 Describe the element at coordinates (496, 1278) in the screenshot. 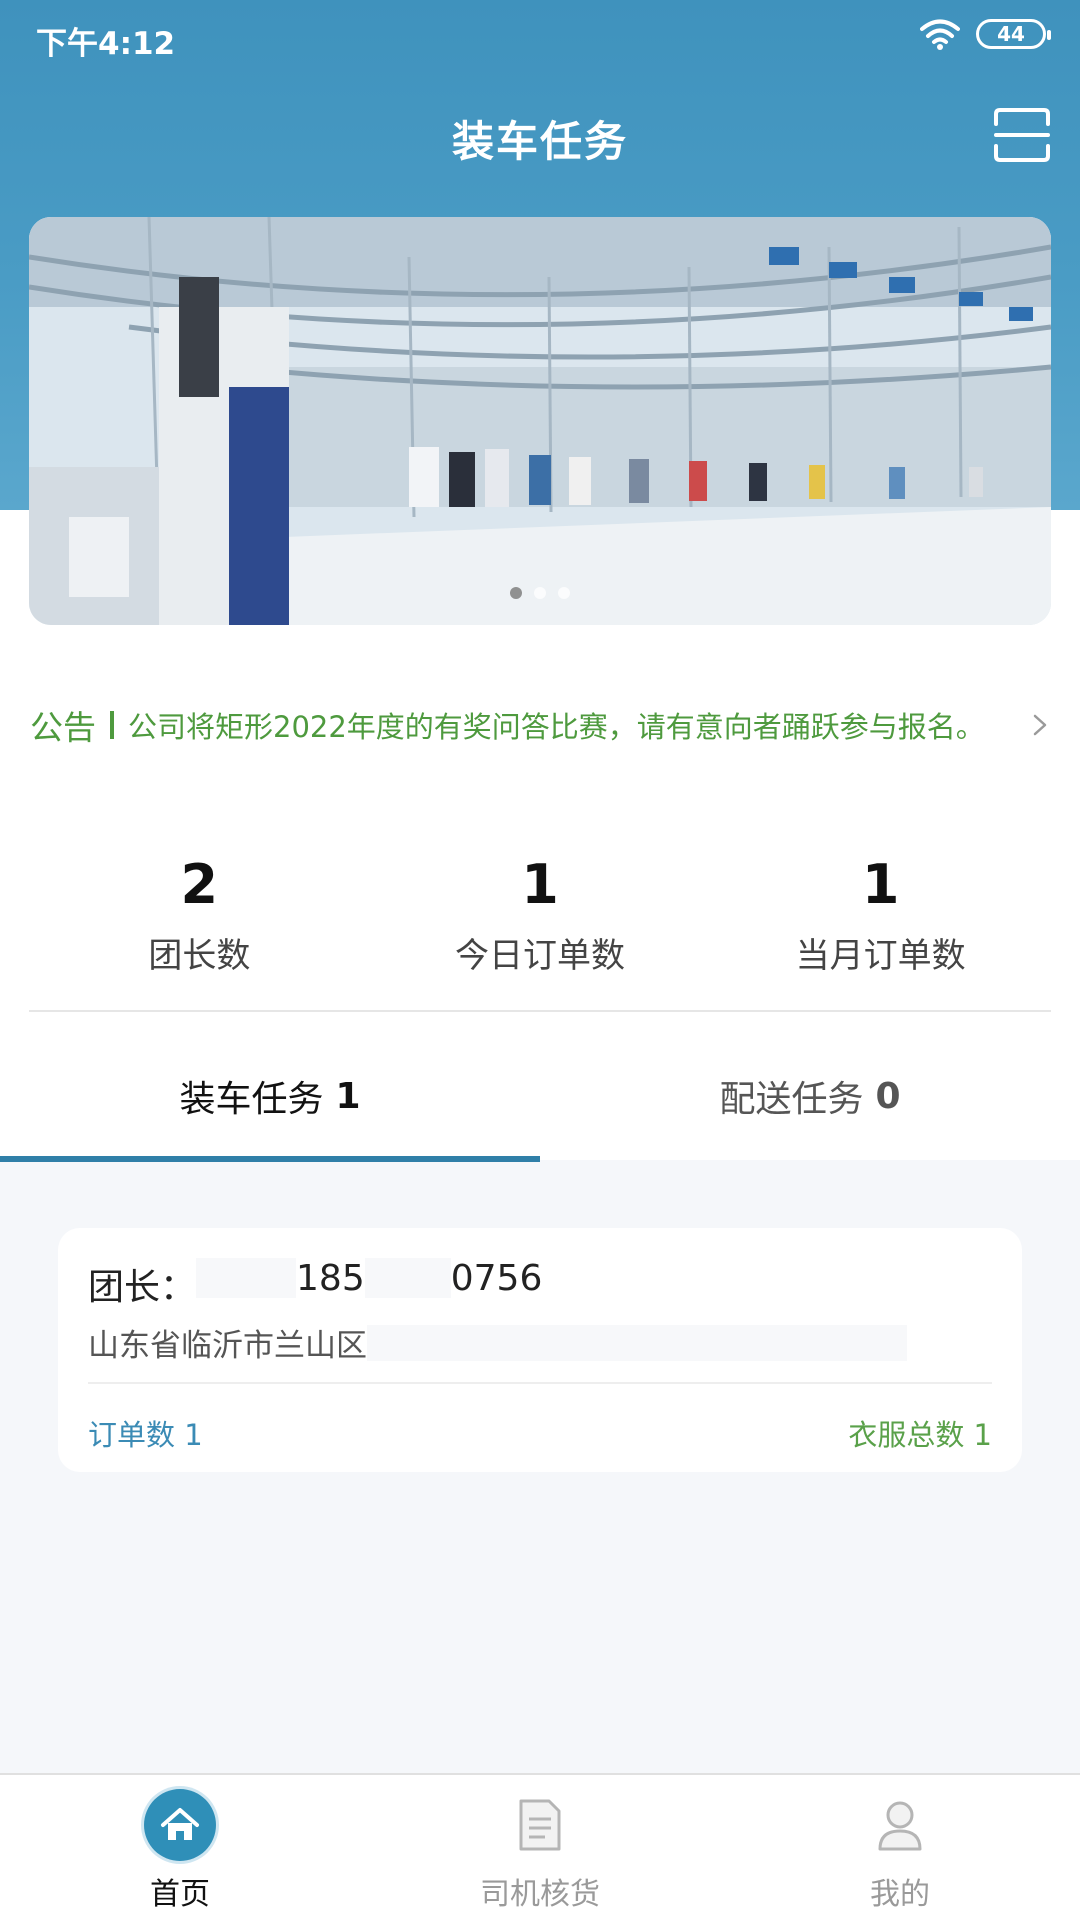

I see `phone-suffix: 0756` at that location.